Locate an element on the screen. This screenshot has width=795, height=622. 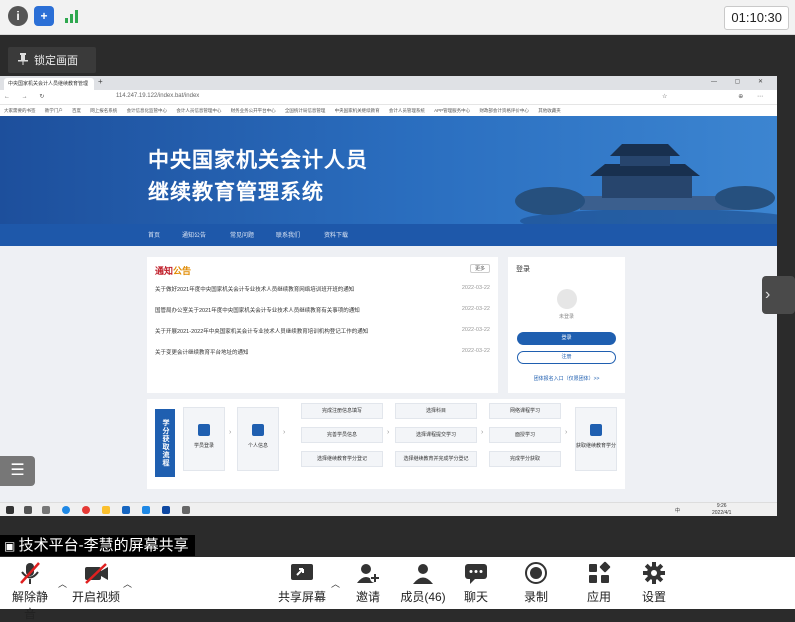
group-register-link: 团体报名入口（仅限团体）>> is located at coordinates (566, 378).